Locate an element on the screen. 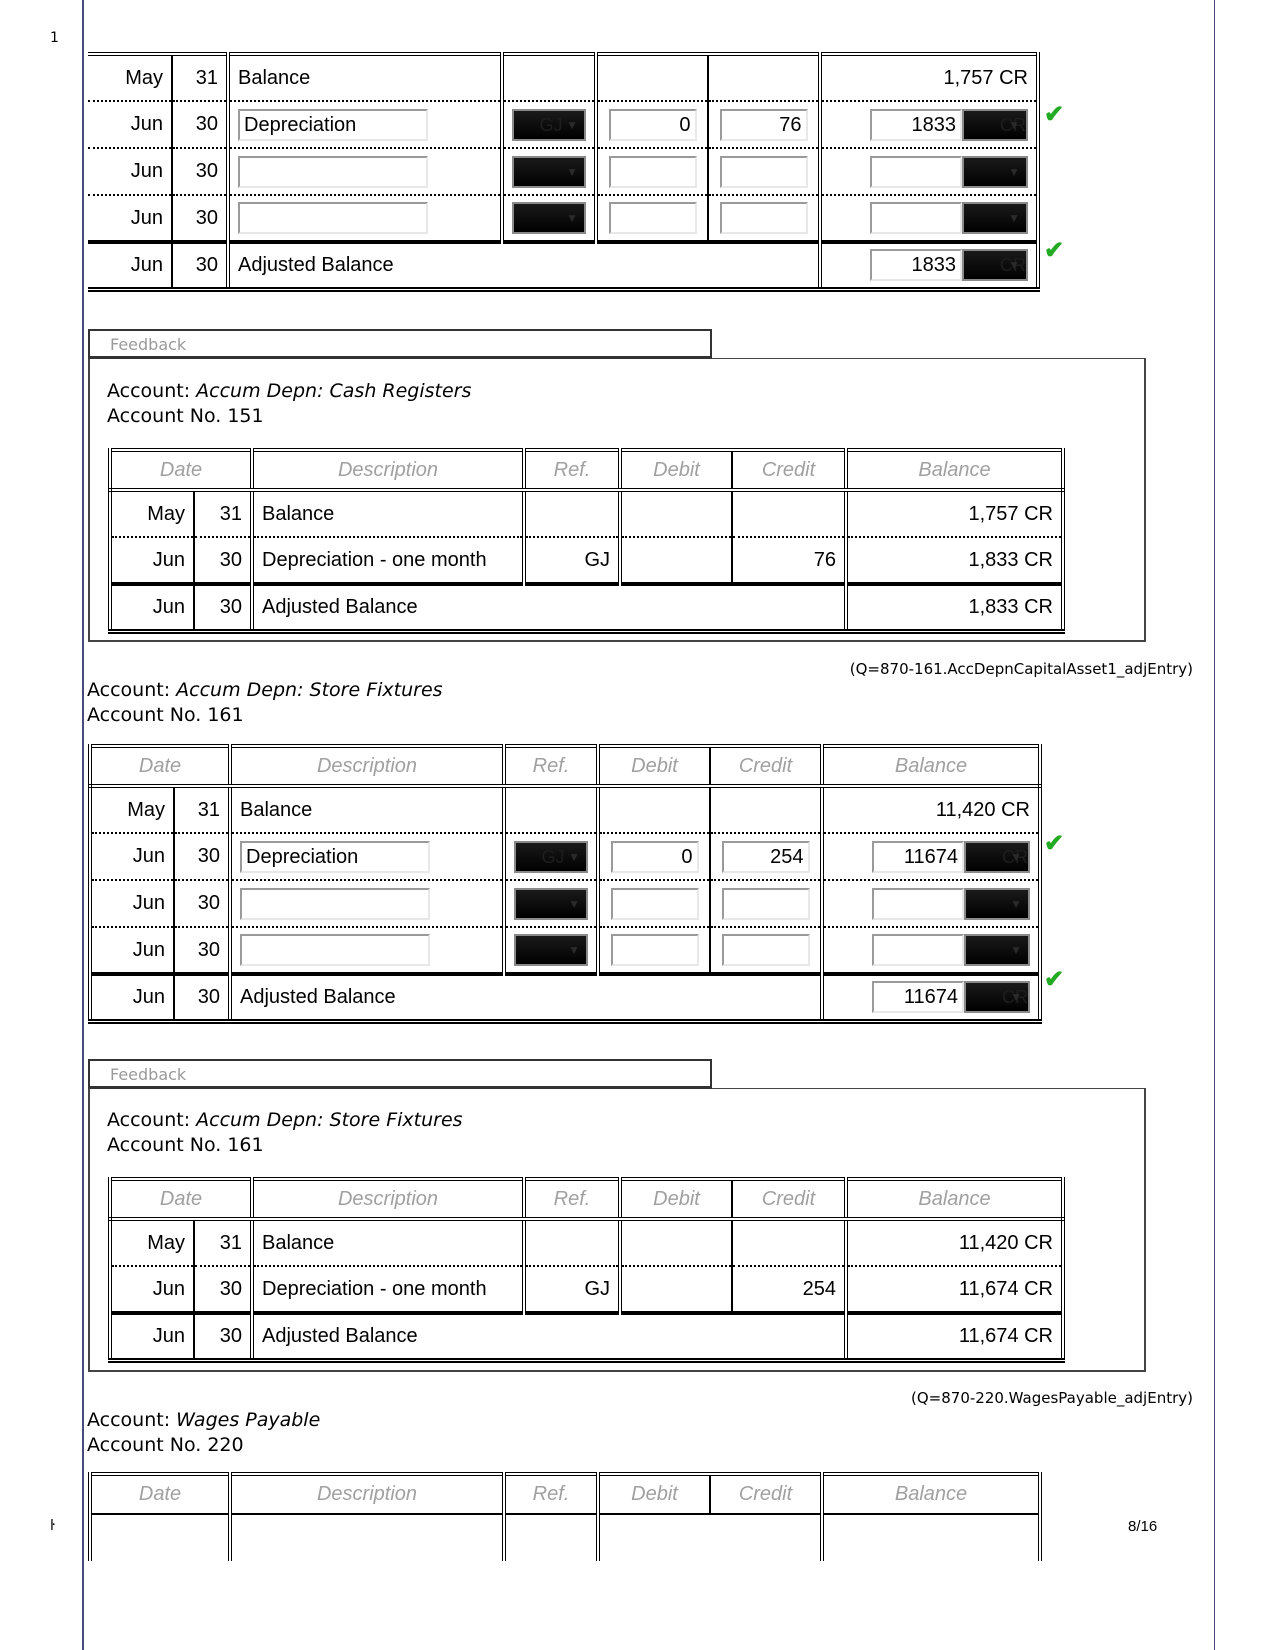 This screenshot has height=1650, width=1275. balance-input: 11674 is located at coordinates (918, 856).